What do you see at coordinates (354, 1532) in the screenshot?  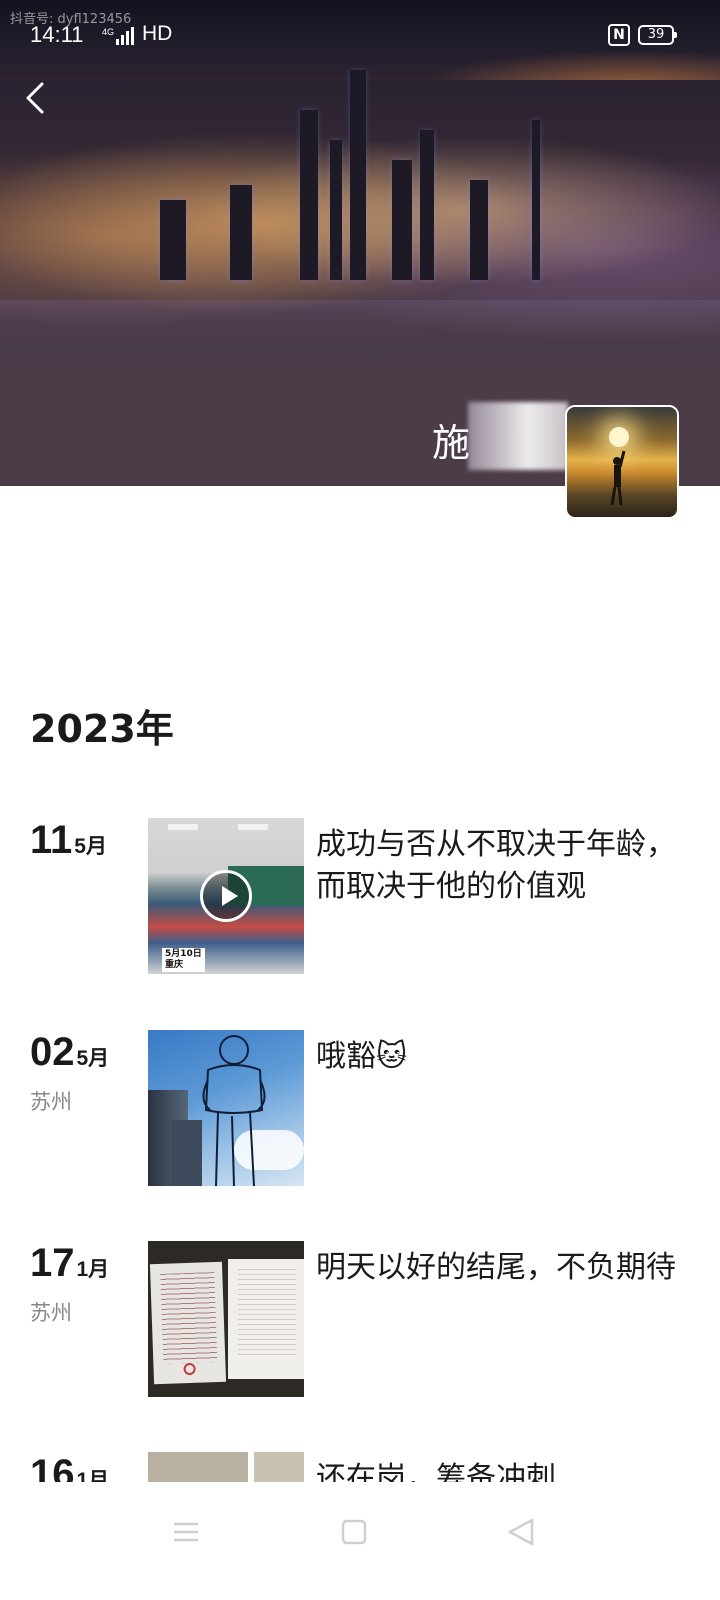 I see `home-icon` at bounding box center [354, 1532].